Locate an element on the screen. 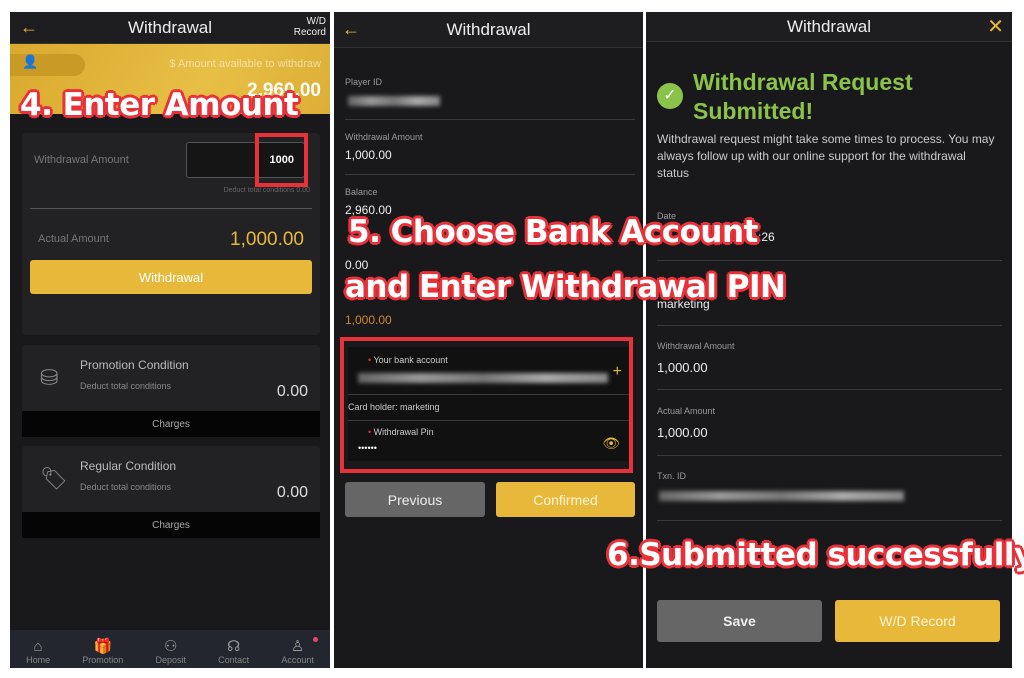 This screenshot has width=1024, height=678. nav-account: ♙ Account is located at coordinates (299, 651).